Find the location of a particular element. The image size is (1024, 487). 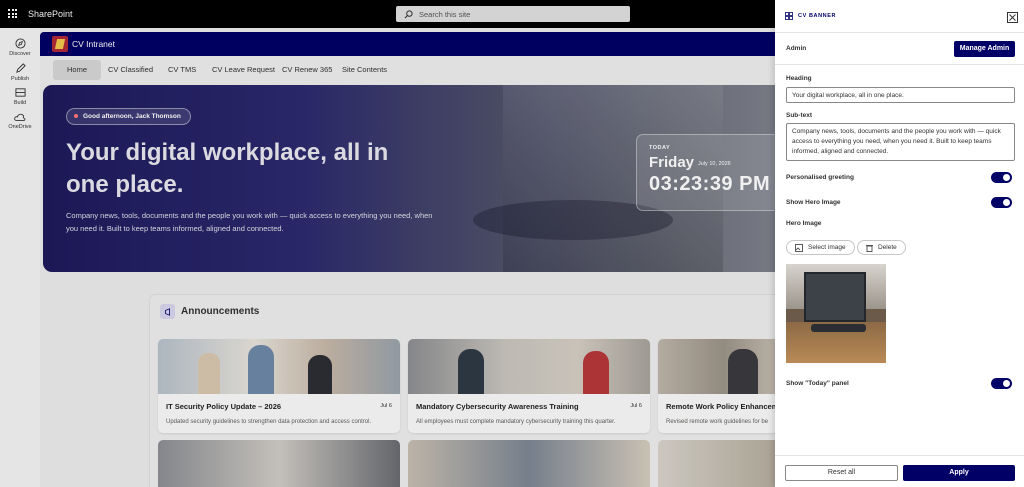

nav-home: Home is located at coordinates (77, 70).